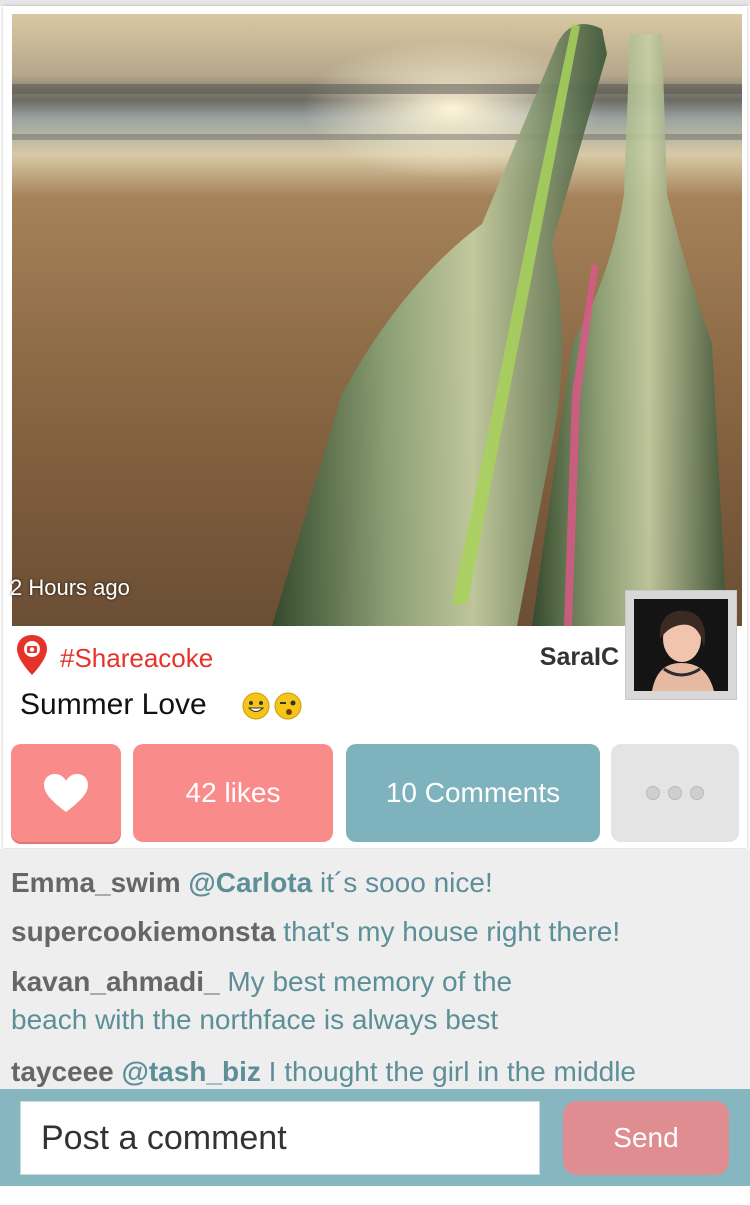 This screenshot has height=1205, width=750. Describe the element at coordinates (646, 1138) in the screenshot. I see `send-button: Send` at that location.